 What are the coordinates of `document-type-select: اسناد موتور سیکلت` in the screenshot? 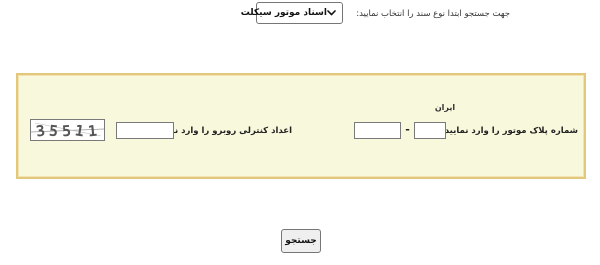 It's located at (292, 13).